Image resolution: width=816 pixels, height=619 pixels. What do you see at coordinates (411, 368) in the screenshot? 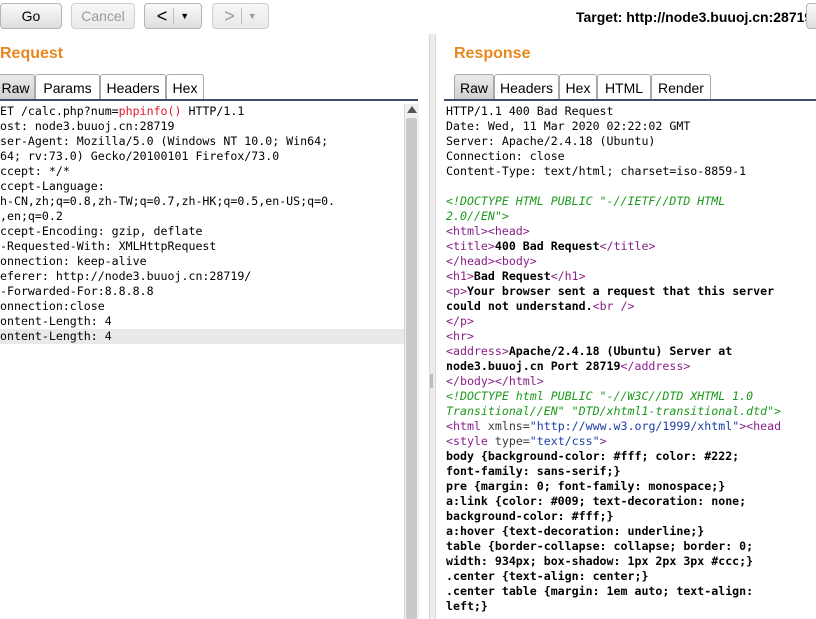
I see `scrollbar-thumb` at bounding box center [411, 368].